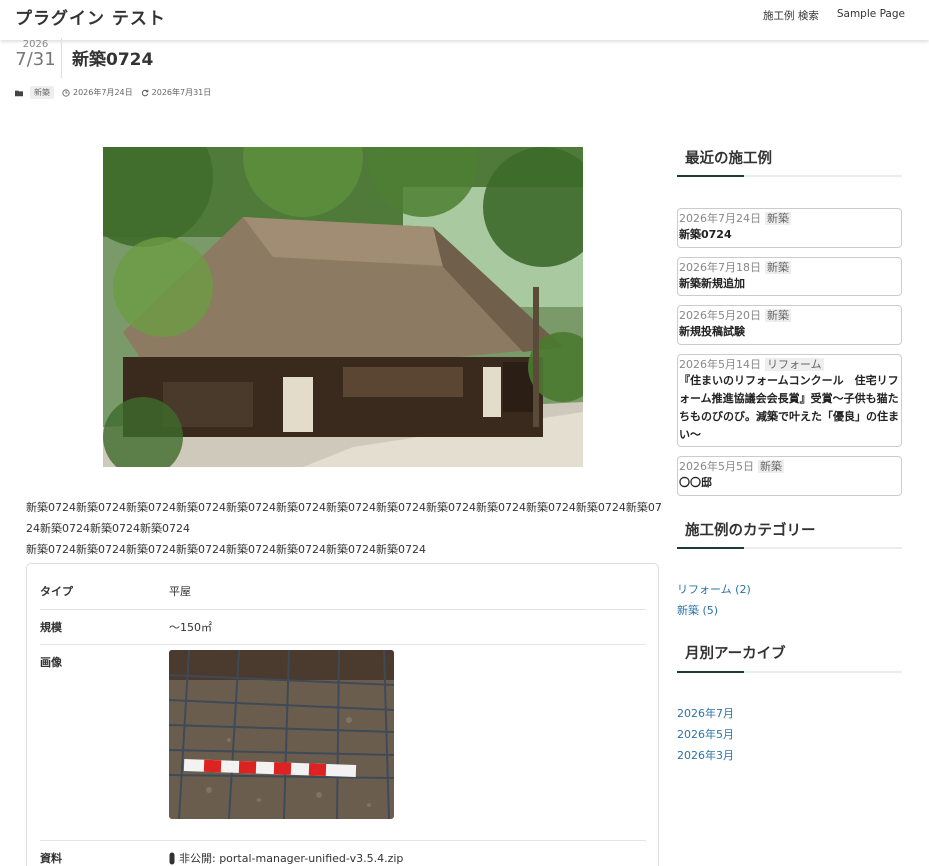 The height and width of the screenshot is (866, 929). I want to click on recent-item-date: 2026年7月18日, so click(720, 267).